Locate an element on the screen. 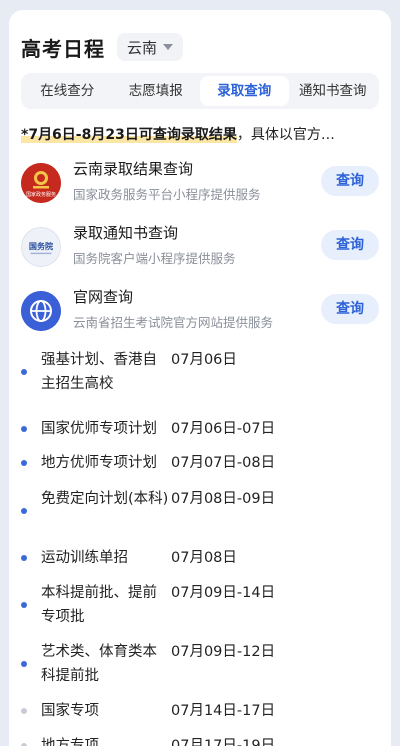  service-title: 录取通知书查询 is located at coordinates (126, 233).